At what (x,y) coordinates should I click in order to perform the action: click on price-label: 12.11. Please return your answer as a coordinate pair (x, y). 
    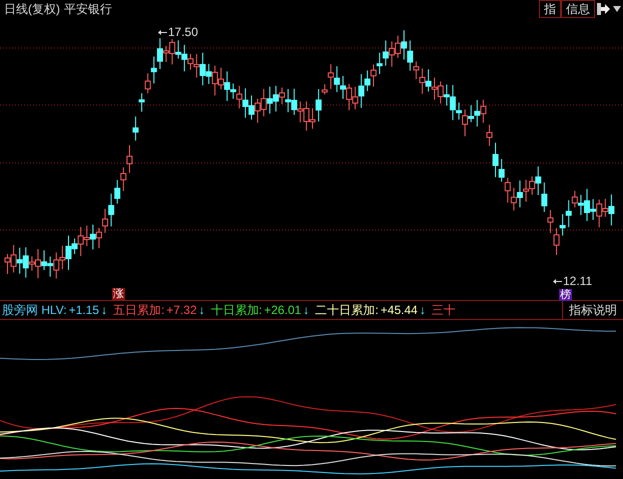
    Looking at the image, I should click on (577, 281).